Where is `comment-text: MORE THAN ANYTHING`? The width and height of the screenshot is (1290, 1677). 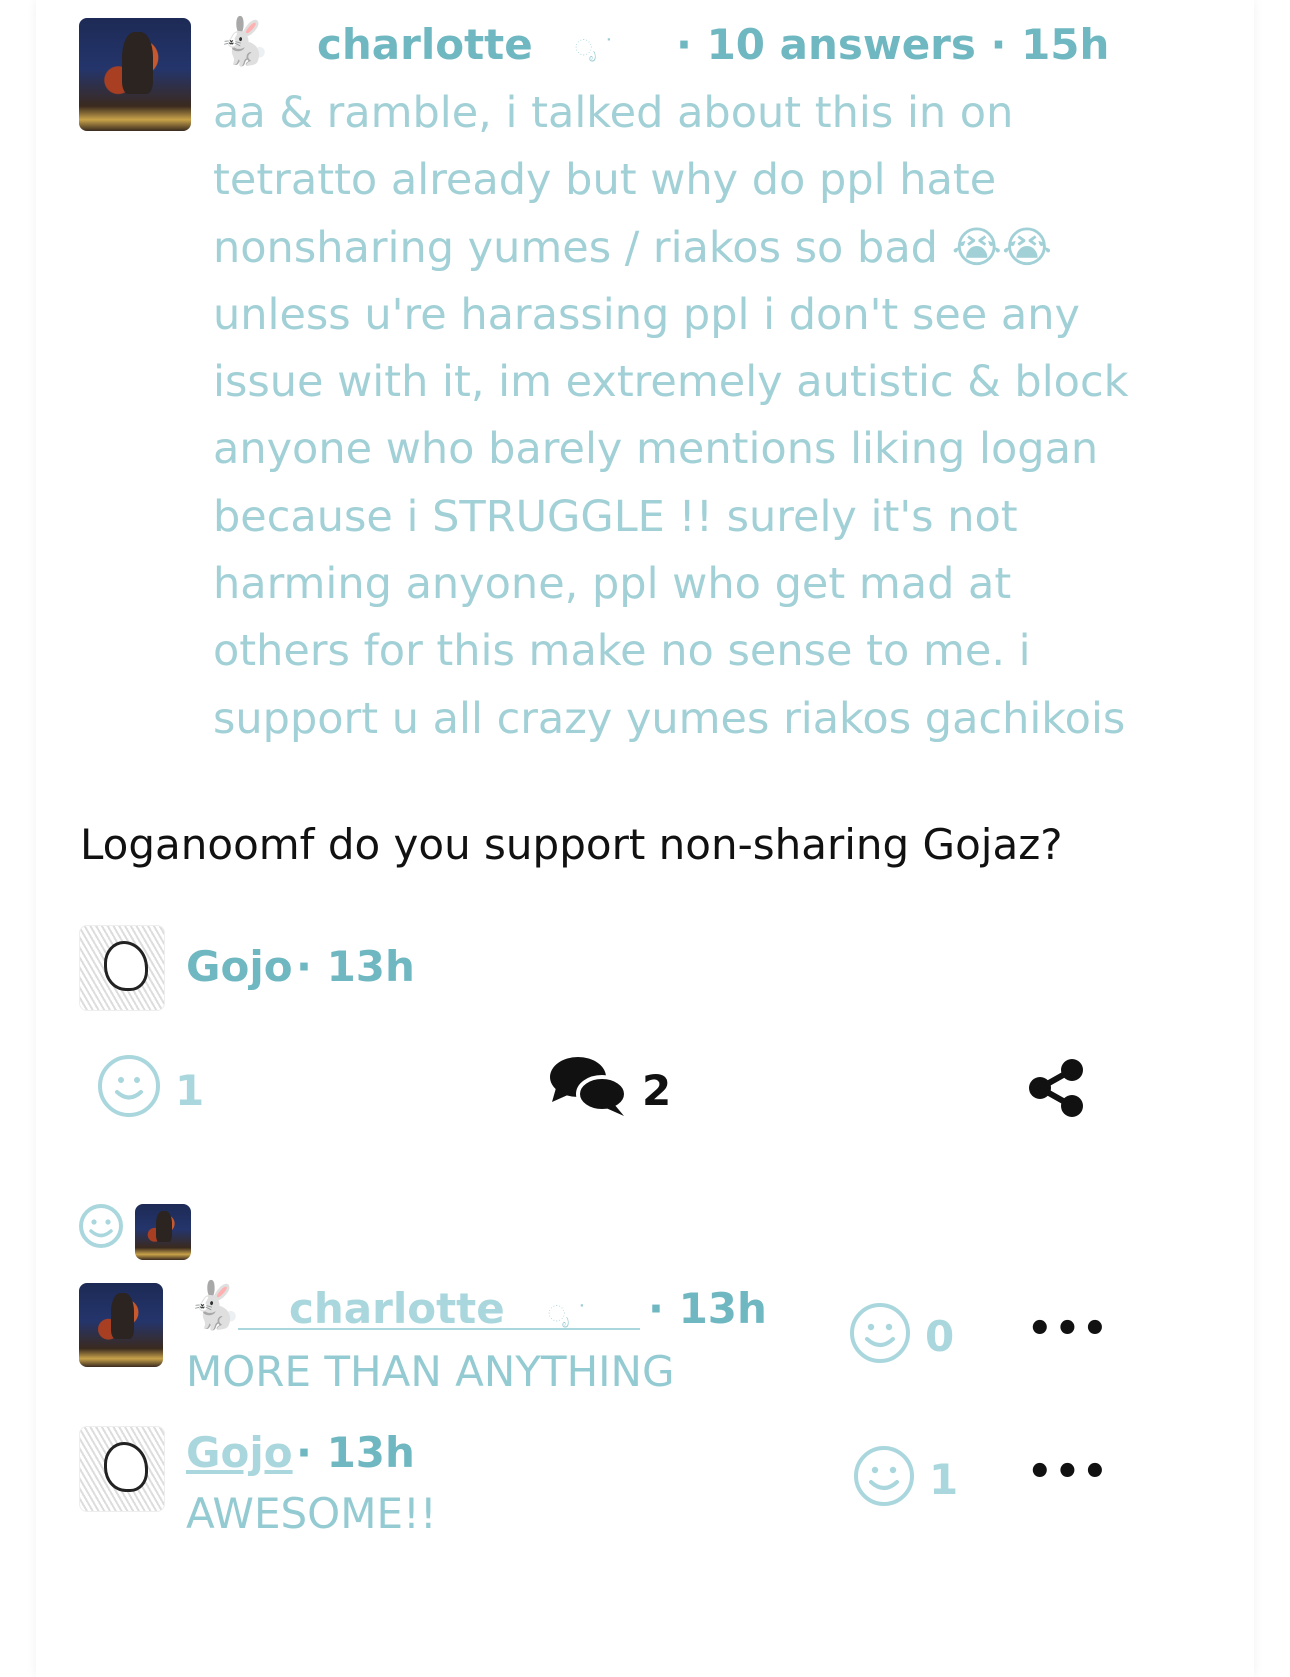 comment-text: MORE THAN ANYTHING is located at coordinates (430, 1371).